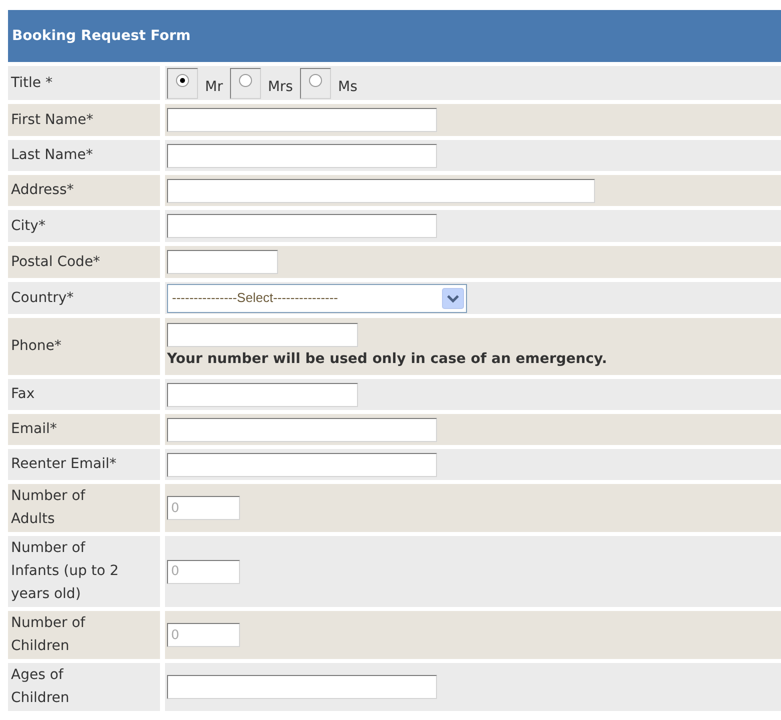 The width and height of the screenshot is (781, 720). What do you see at coordinates (84, 83) in the screenshot?
I see `field-label: Title *` at bounding box center [84, 83].